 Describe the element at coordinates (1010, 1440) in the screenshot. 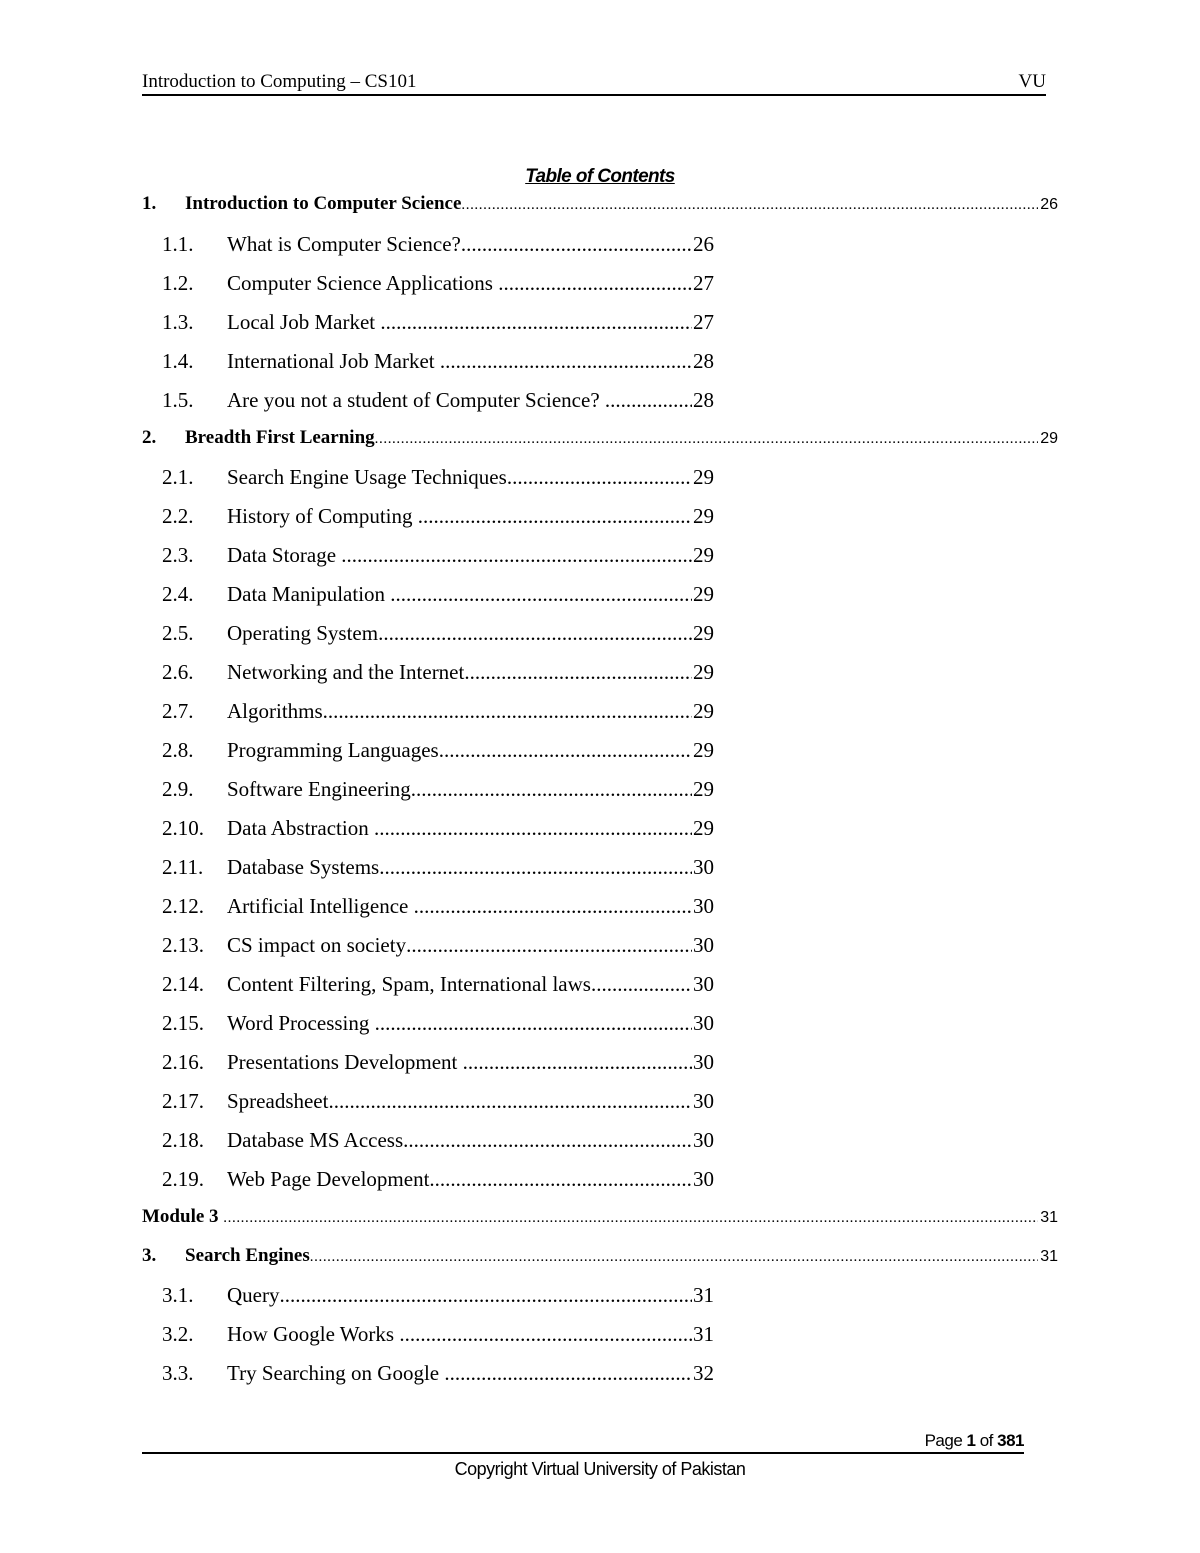

I see `total-pages: 381` at that location.